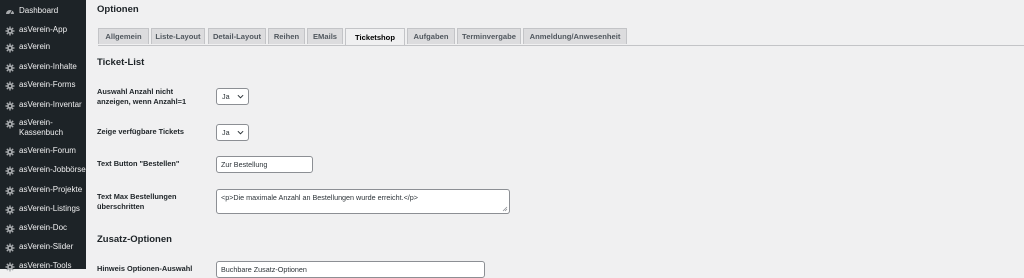  Describe the element at coordinates (47, 150) in the screenshot. I see `sidebar-item-label: asVerein-Forum` at that location.